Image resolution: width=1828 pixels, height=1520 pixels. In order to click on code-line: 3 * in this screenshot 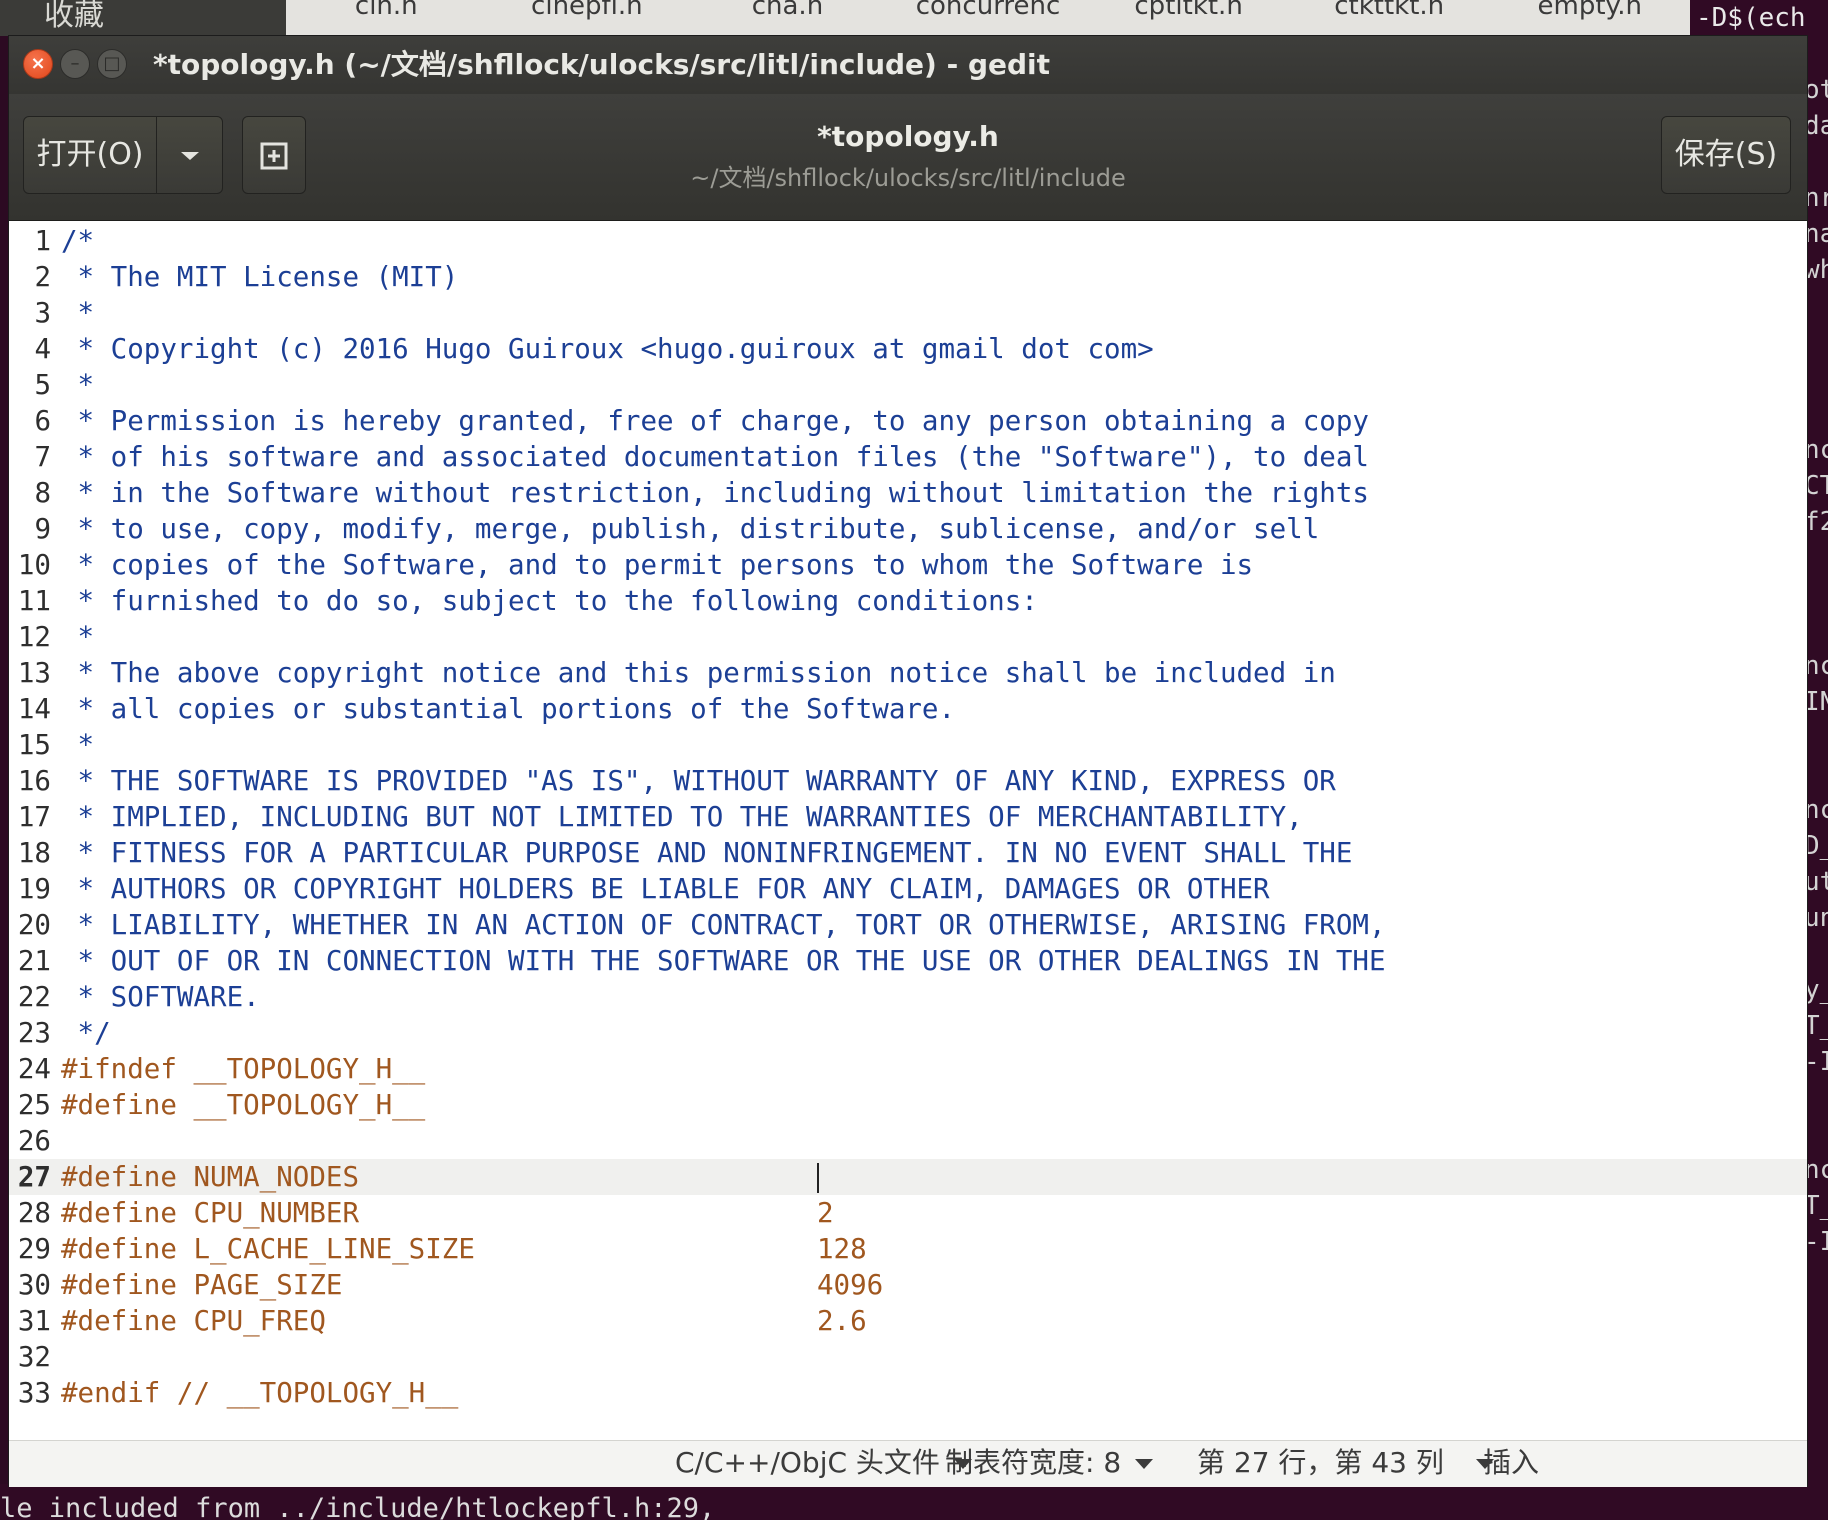, I will do `click(908, 313)`.